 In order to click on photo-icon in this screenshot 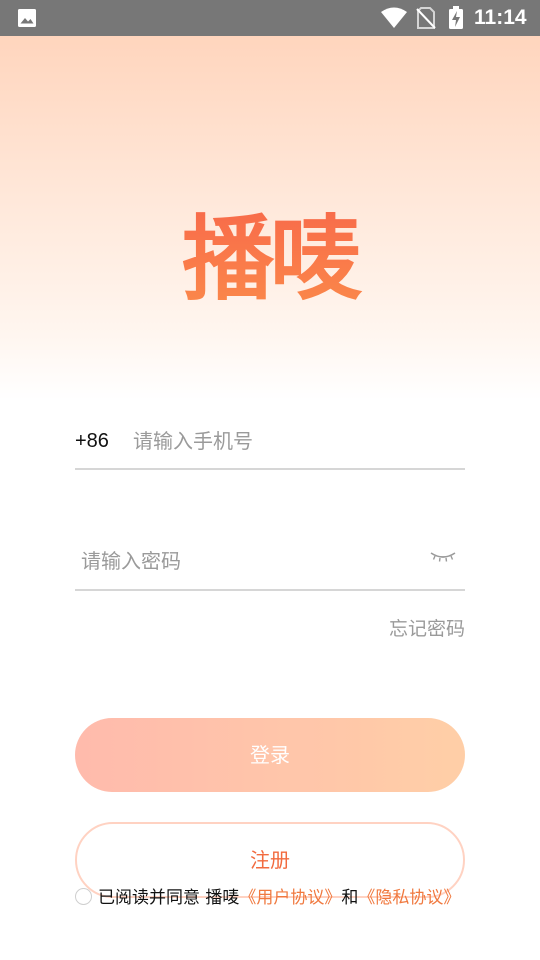, I will do `click(27, 18)`.